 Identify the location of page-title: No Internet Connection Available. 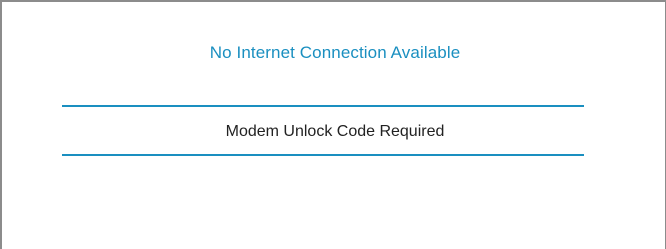
(335, 52).